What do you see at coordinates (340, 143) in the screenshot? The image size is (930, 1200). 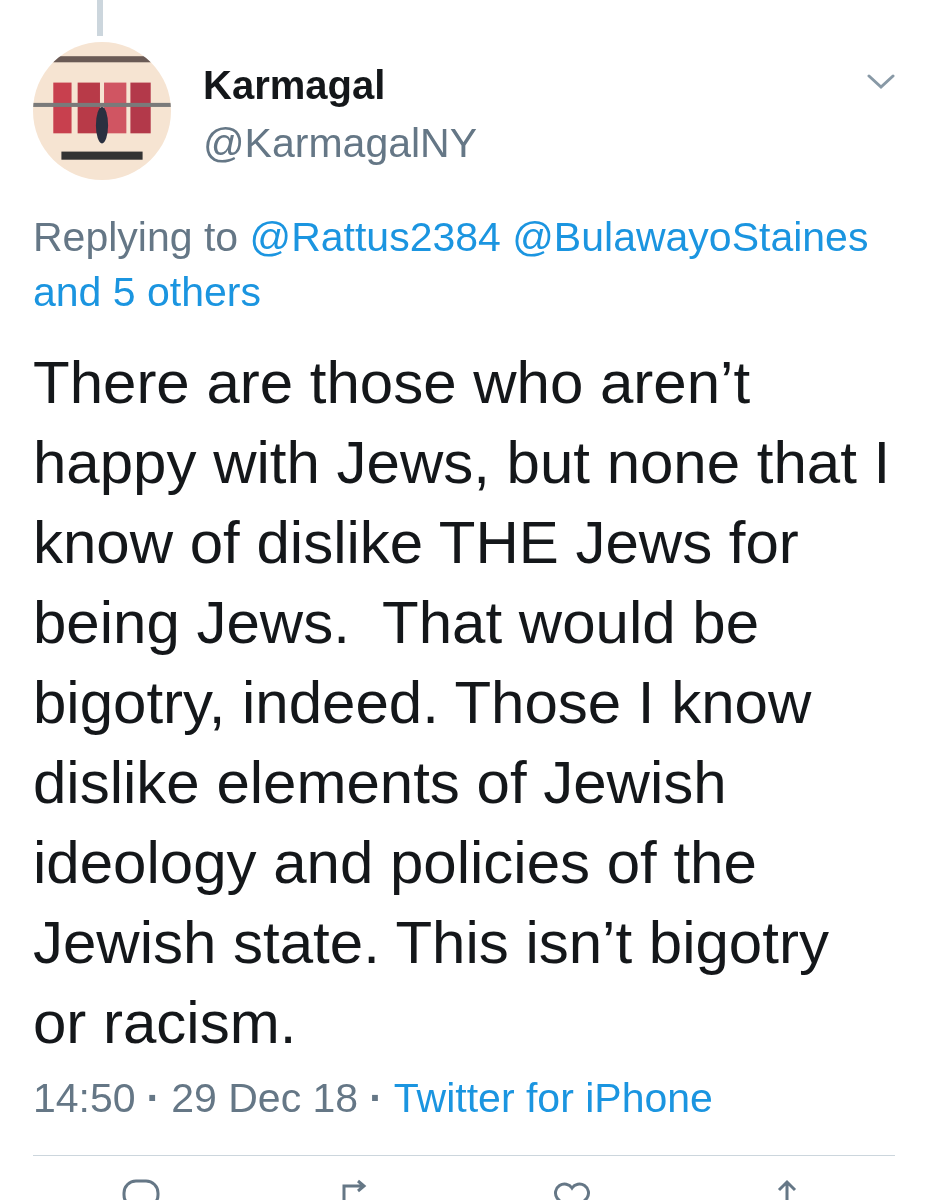 I see `author-handle: @KarmagalNY` at bounding box center [340, 143].